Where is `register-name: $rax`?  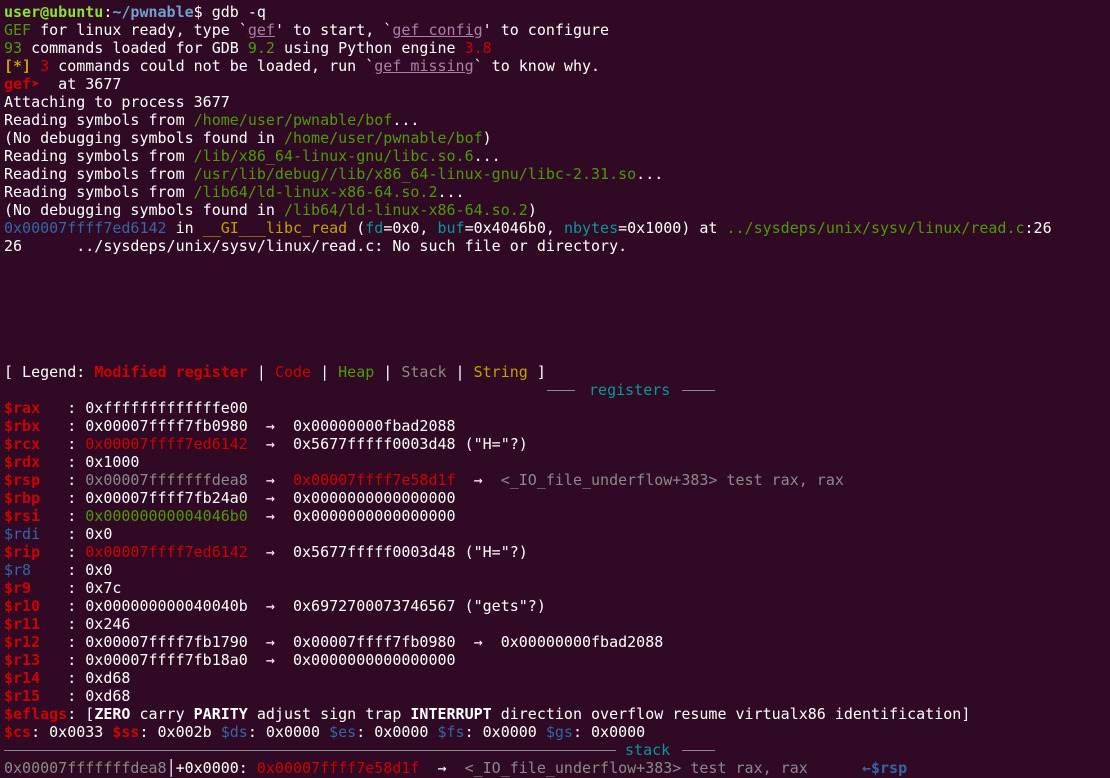 register-name: $rax is located at coordinates (36, 408).